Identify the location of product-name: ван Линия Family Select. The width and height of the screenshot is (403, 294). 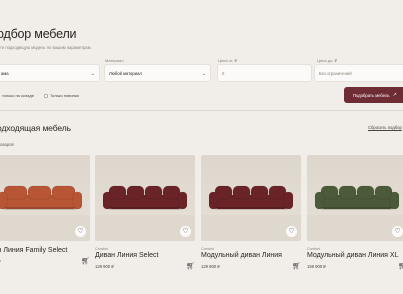
(45, 251).